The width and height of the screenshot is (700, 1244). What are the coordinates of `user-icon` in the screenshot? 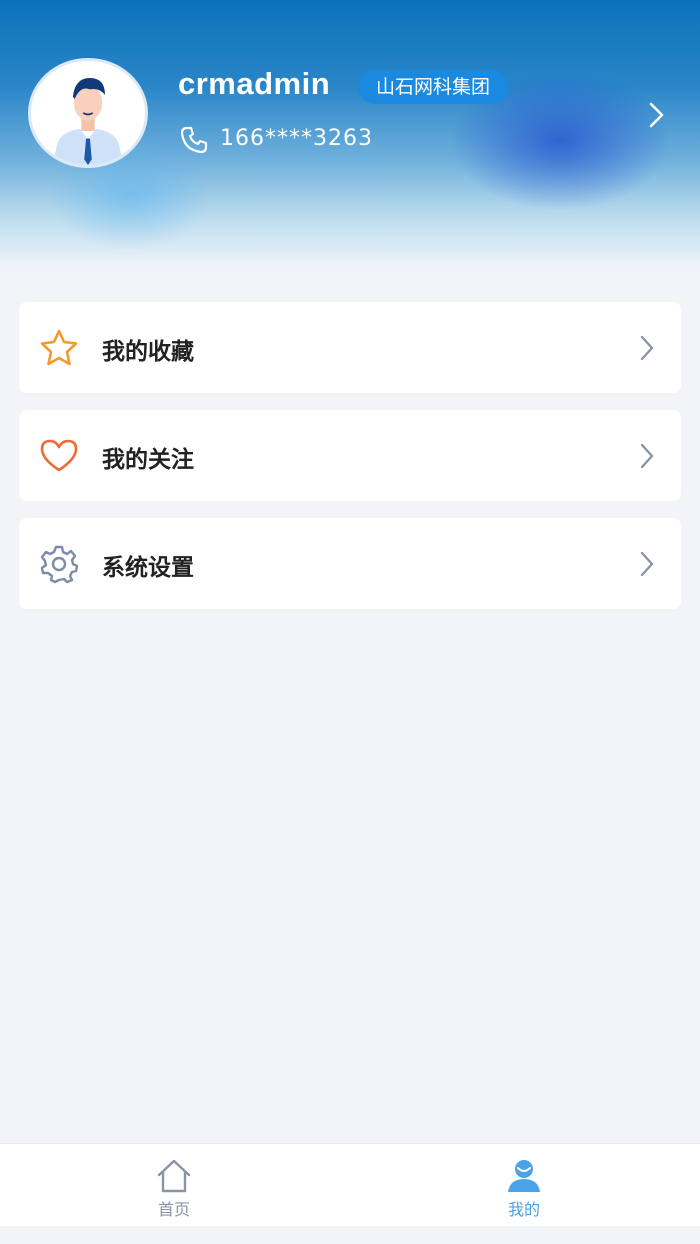 It's located at (524, 1176).